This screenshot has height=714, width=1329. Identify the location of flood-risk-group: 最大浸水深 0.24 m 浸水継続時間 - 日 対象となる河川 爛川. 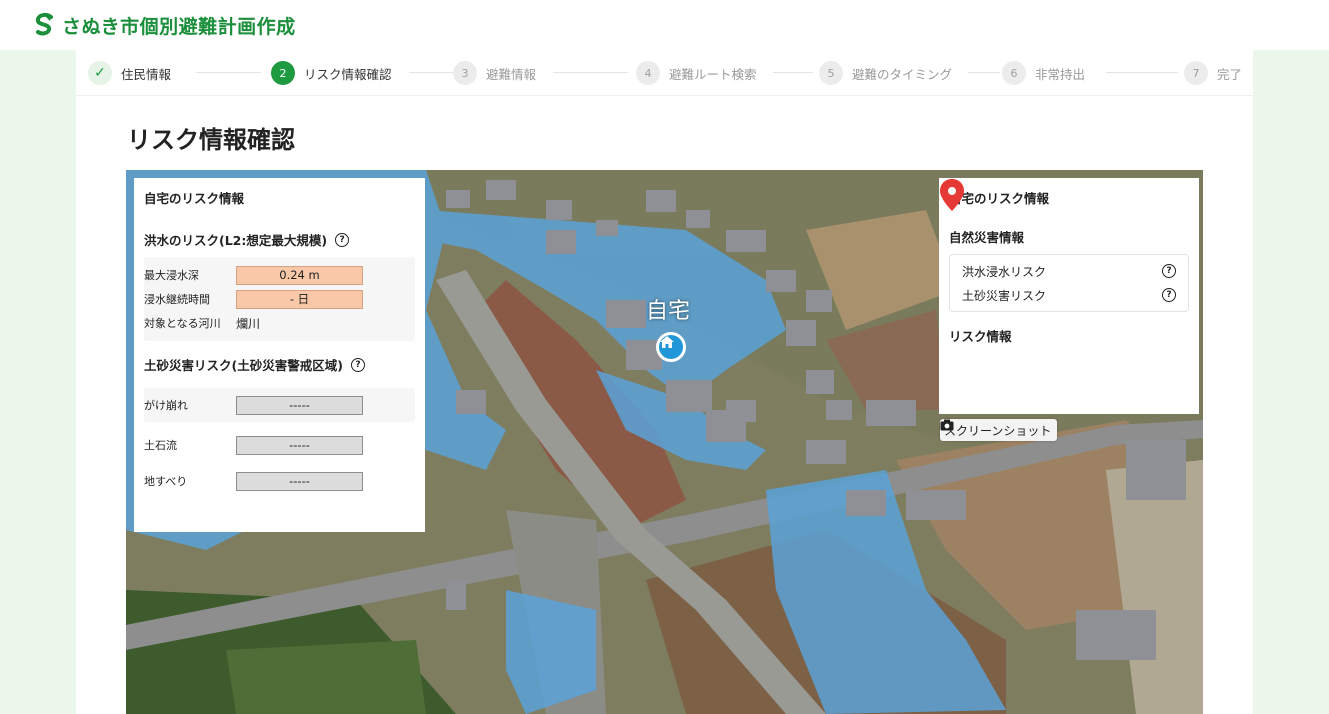
(279, 299).